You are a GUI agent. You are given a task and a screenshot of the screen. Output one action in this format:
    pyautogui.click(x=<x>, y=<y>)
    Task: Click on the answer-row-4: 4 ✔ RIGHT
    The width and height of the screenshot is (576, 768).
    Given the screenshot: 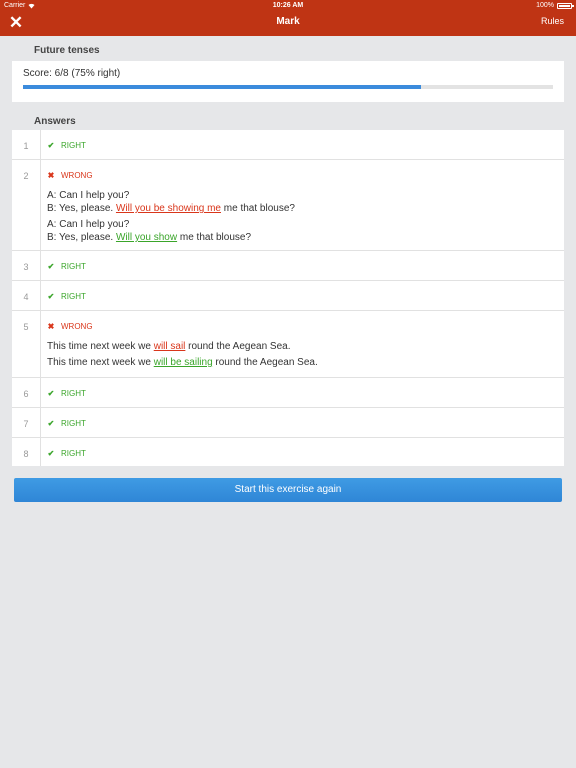 What is the action you would take?
    pyautogui.click(x=288, y=296)
    